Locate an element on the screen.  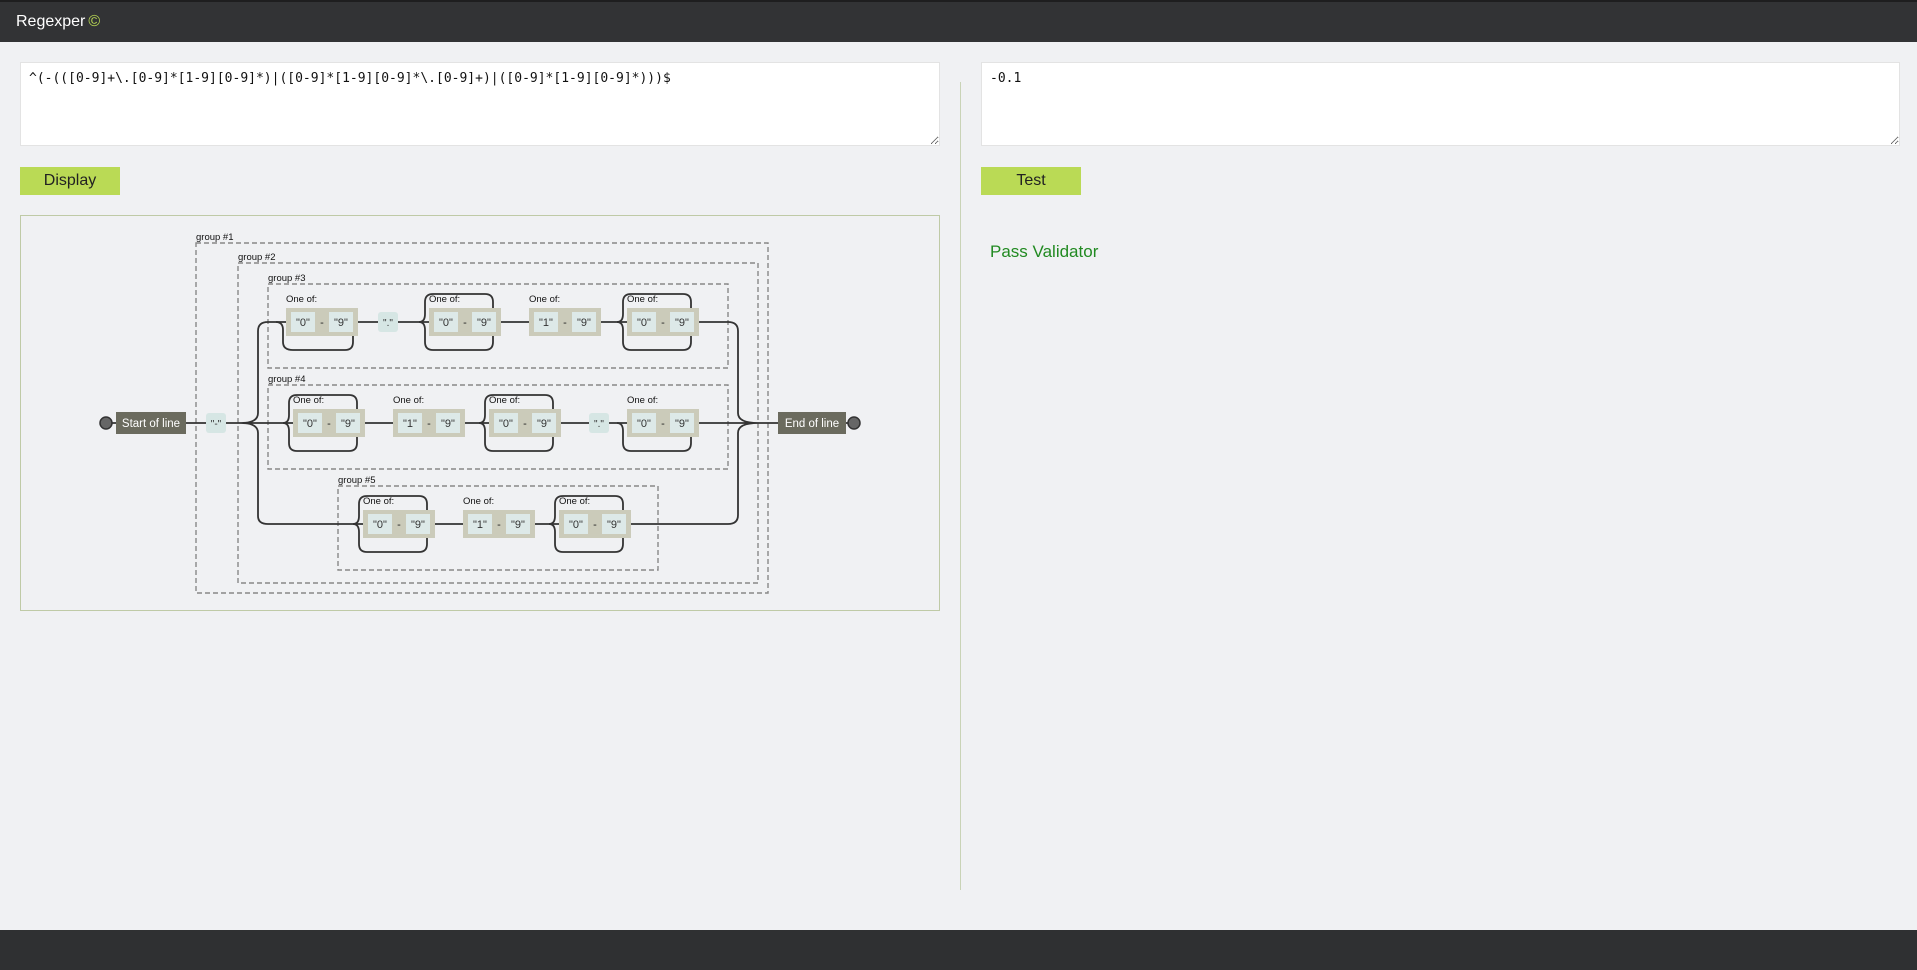
char-class-r5-c3: One of: "0" - "9" is located at coordinates (595, 517).